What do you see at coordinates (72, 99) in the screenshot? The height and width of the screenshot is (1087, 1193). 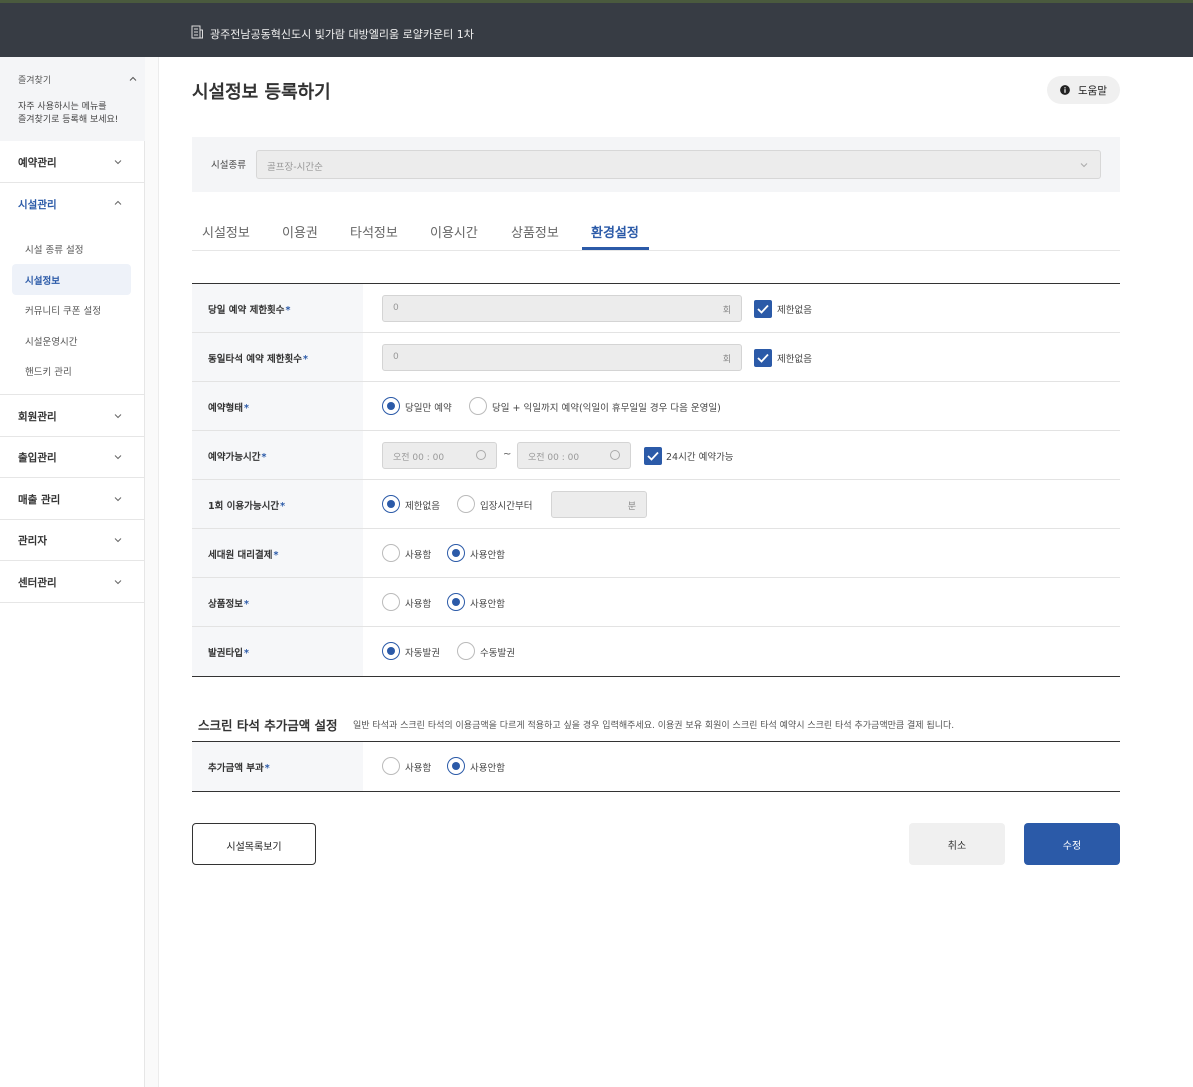 I see `favorites-panel: 즐겨찾기 자주 사용하시는 메뉴를 즐겨찾기로 등록해 보세요!` at bounding box center [72, 99].